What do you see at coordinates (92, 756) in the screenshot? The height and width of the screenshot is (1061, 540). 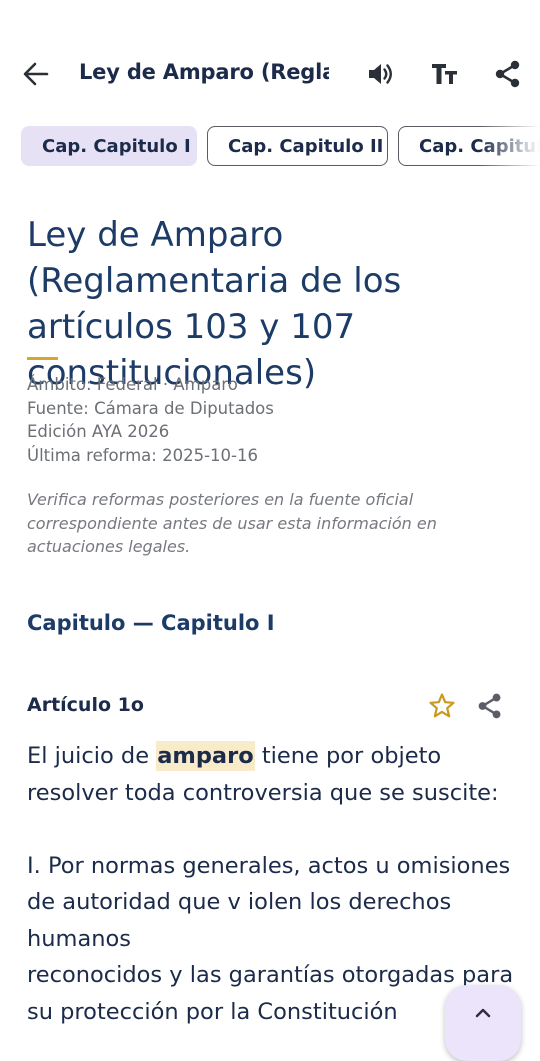 I see `text-run: El juicio de` at bounding box center [92, 756].